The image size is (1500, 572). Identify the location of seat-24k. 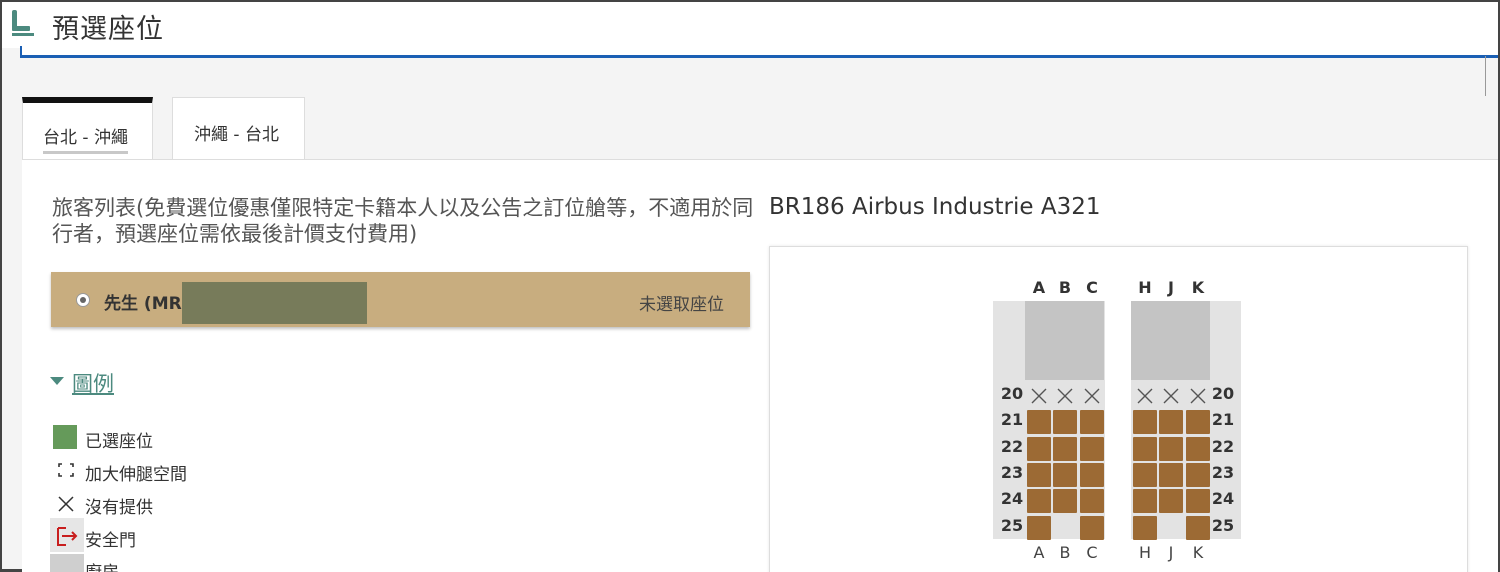
(1198, 501).